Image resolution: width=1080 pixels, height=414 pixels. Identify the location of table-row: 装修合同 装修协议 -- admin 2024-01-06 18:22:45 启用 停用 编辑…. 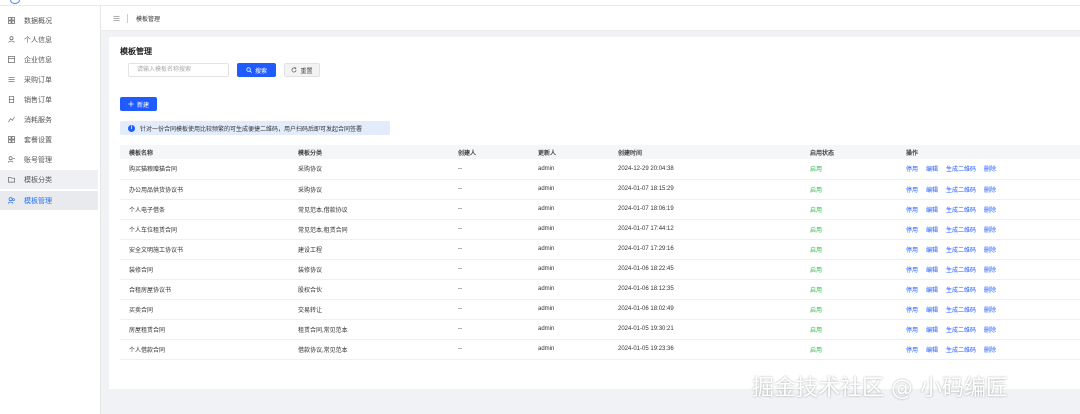
(600, 269).